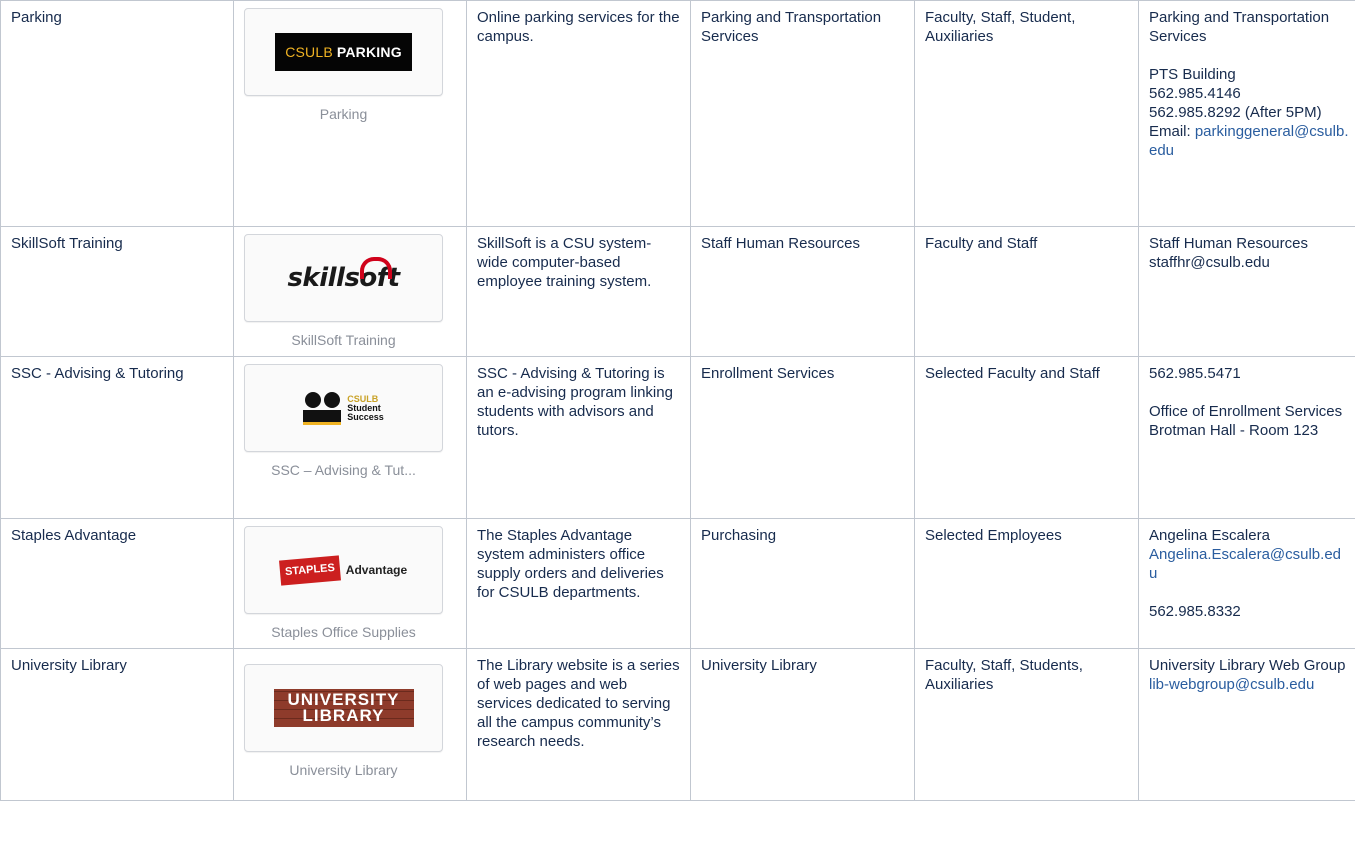 The width and height of the screenshot is (1355, 848). I want to click on app-department: Staff Human Resources, so click(780, 243).